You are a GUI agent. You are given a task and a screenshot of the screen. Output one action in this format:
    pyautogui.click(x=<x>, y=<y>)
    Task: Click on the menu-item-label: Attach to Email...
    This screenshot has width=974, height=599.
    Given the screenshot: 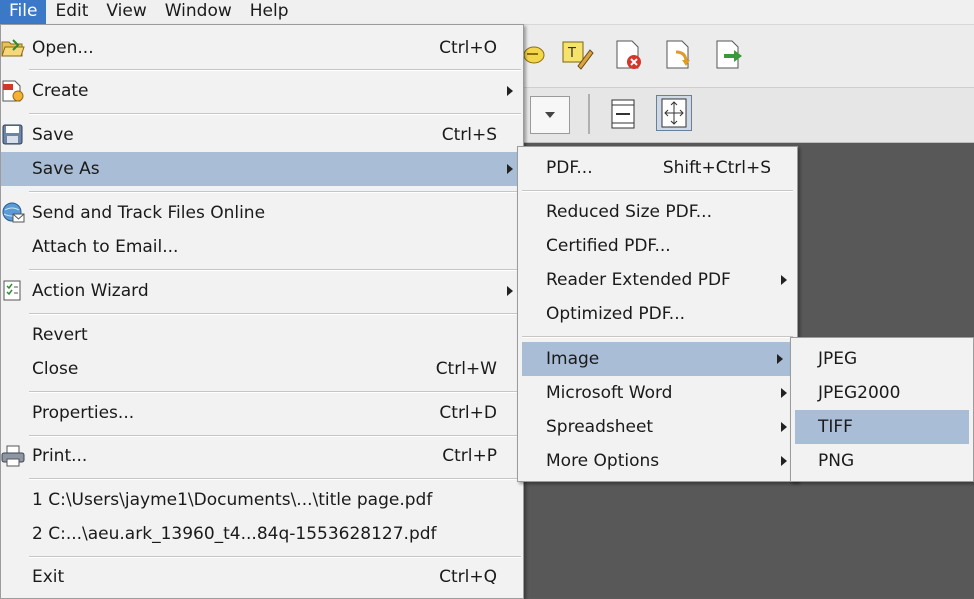 What is the action you would take?
    pyautogui.click(x=105, y=247)
    